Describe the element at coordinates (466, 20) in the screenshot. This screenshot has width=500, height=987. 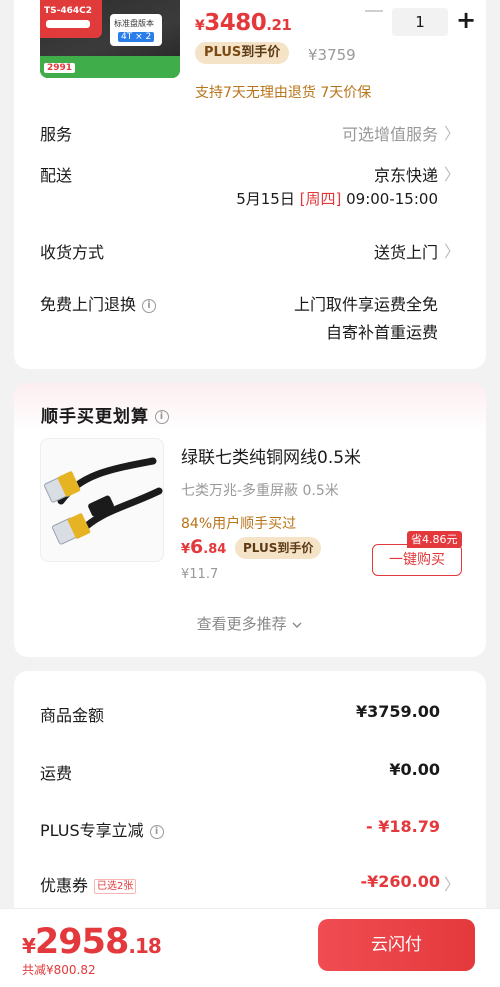
I see `plus-icon: +` at that location.